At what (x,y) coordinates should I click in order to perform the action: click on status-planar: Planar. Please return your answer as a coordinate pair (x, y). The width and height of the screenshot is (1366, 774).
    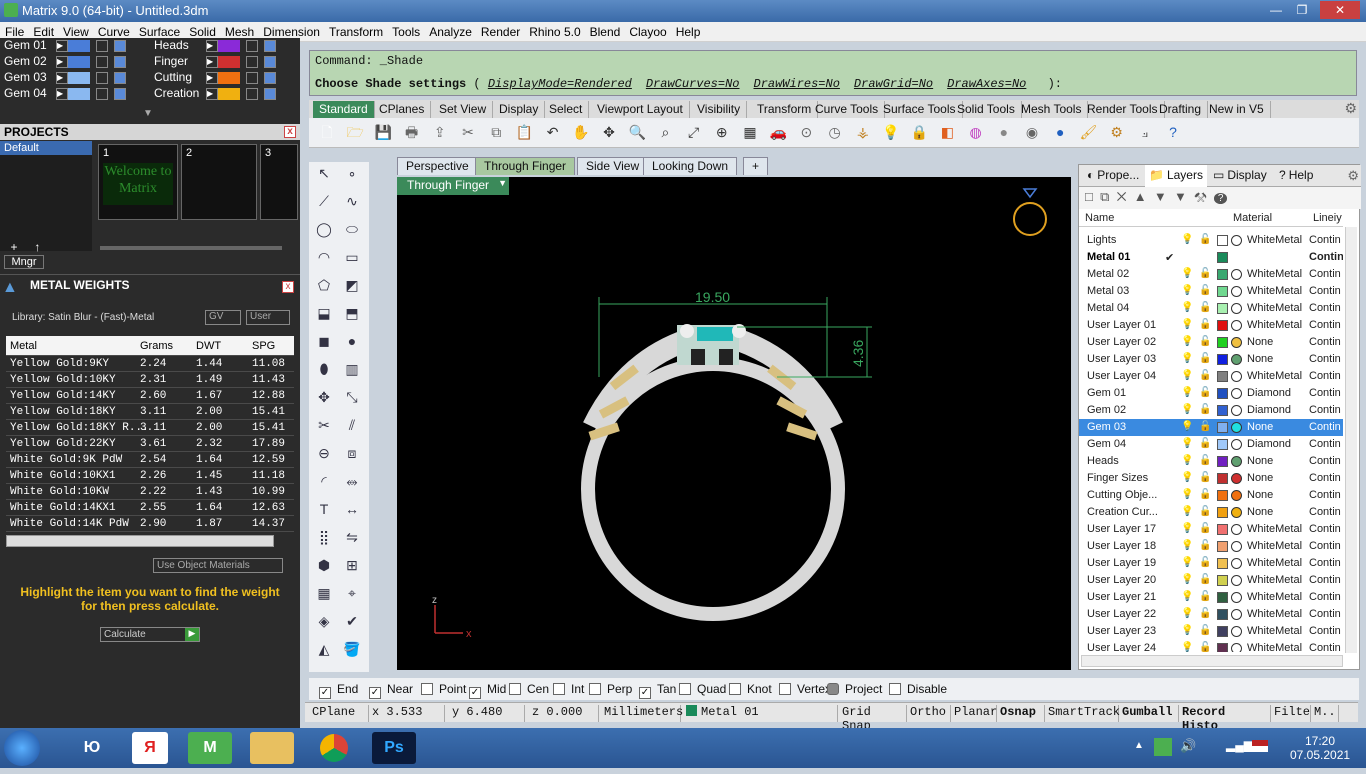
    Looking at the image, I should click on (974, 713).